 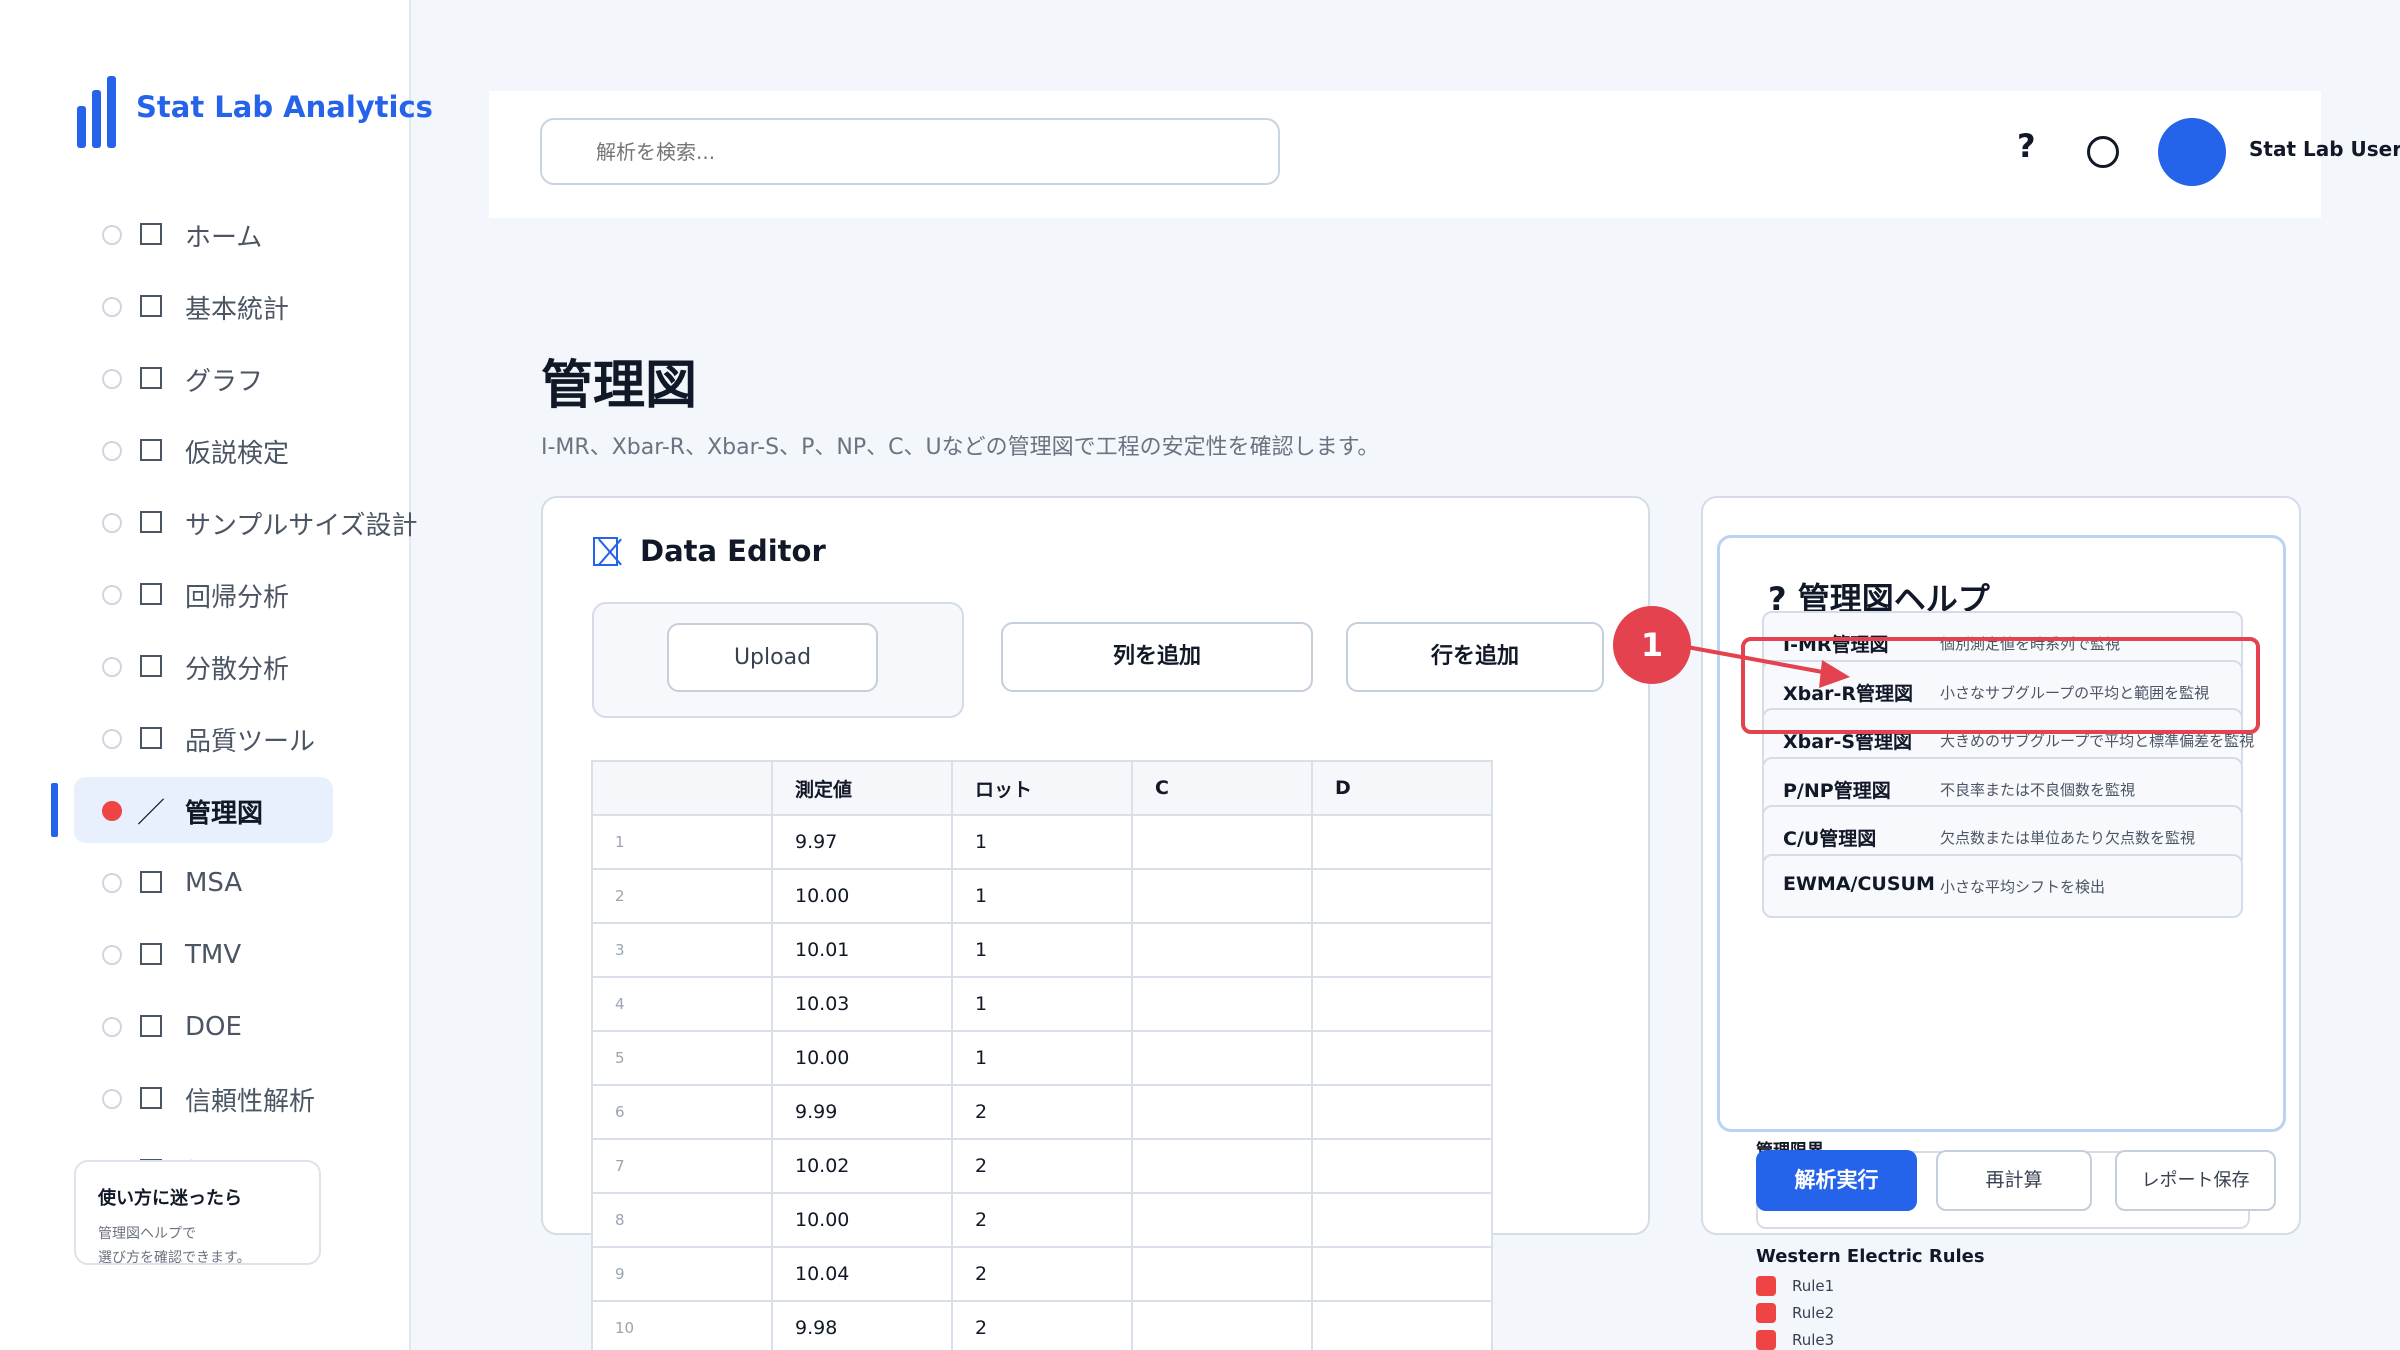 What do you see at coordinates (682, 1166) in the screenshot?
I see `row-number: 7` at bounding box center [682, 1166].